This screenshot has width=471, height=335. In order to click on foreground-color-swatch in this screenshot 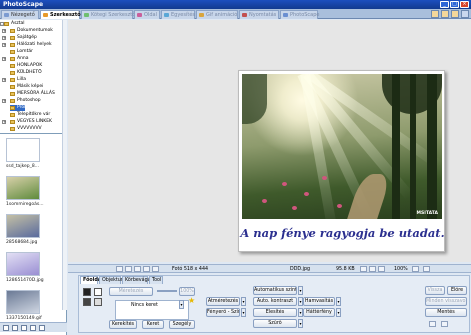, I will do `click(87, 292)`.